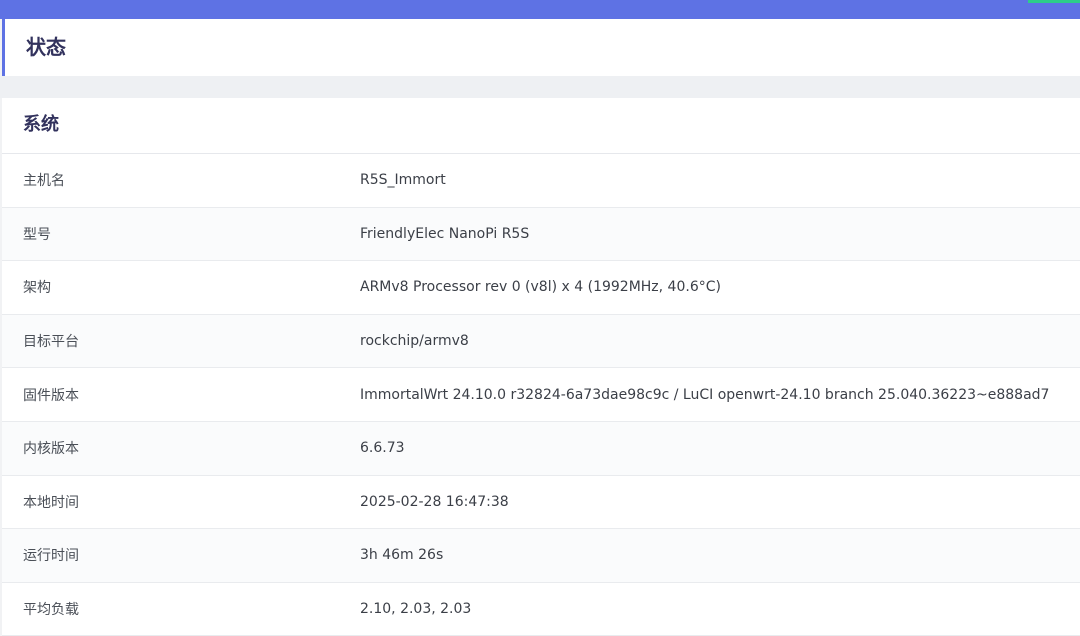  Describe the element at coordinates (1054, 1) in the screenshot. I see `header-accent` at that location.